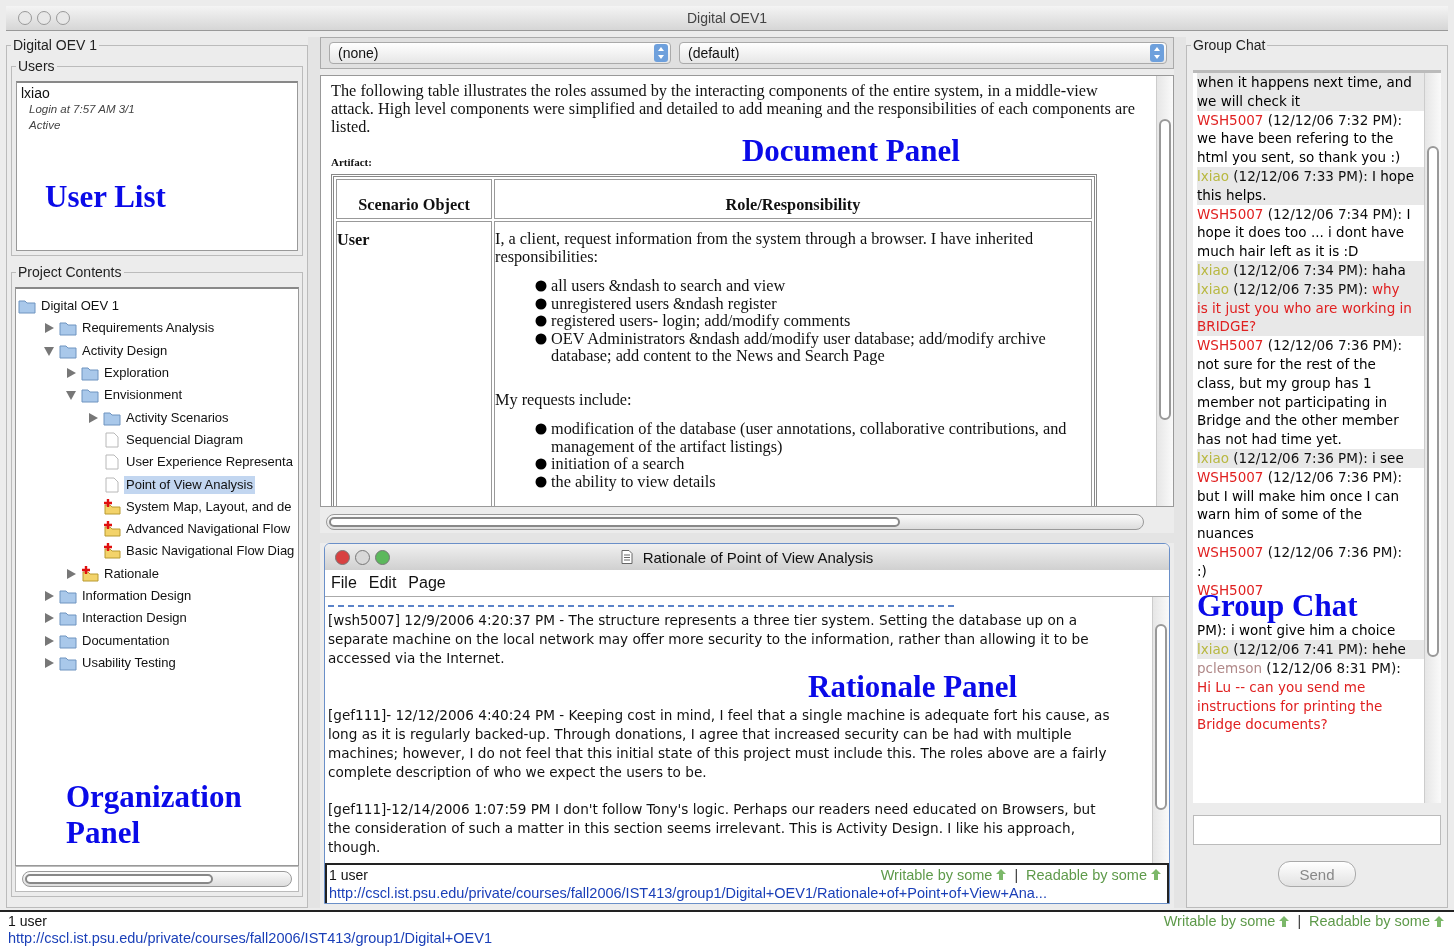 This screenshot has width=1454, height=946. What do you see at coordinates (758, 557) in the screenshot?
I see `window-title: Rationale of Point of View Analysis` at bounding box center [758, 557].